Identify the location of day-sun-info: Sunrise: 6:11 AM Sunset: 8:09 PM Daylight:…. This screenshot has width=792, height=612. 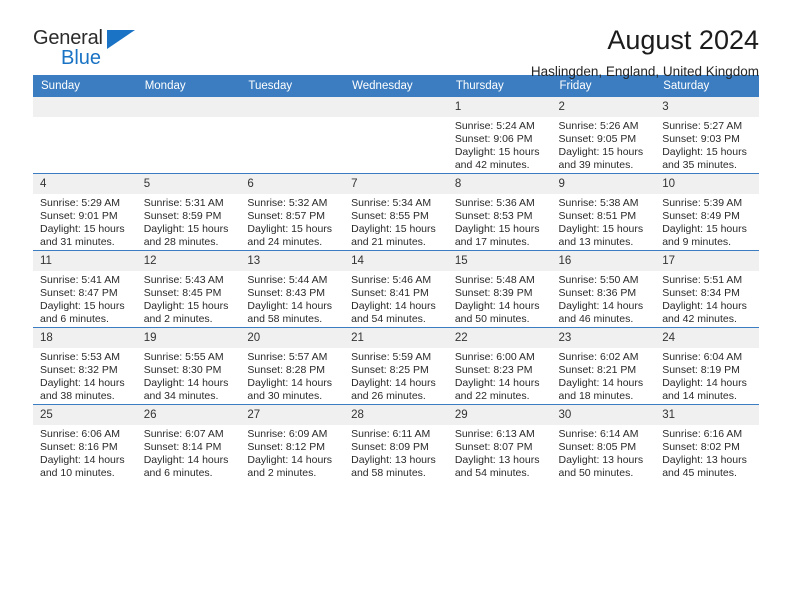
(396, 452).